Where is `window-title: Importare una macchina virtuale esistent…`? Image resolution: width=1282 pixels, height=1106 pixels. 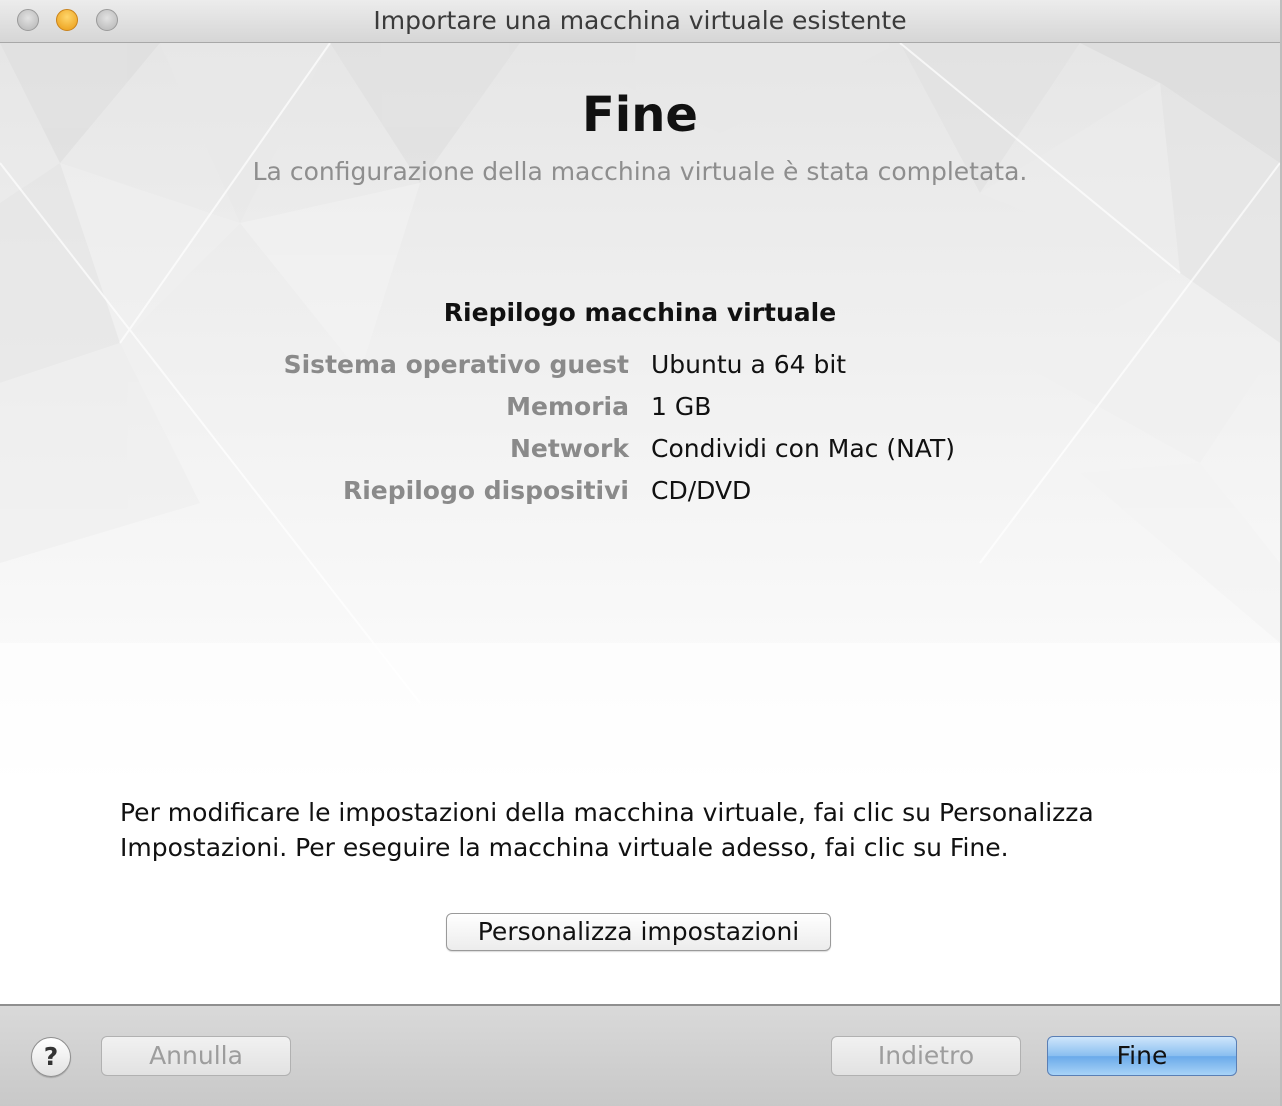 window-title: Importare una macchina virtuale esistent… is located at coordinates (640, 20).